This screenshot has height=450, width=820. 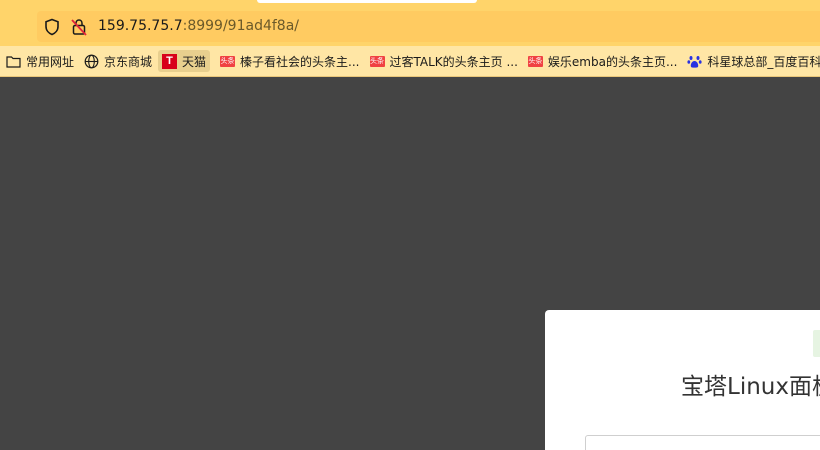 I want to click on login-card: 宝塔Linux面板, so click(x=682, y=380).